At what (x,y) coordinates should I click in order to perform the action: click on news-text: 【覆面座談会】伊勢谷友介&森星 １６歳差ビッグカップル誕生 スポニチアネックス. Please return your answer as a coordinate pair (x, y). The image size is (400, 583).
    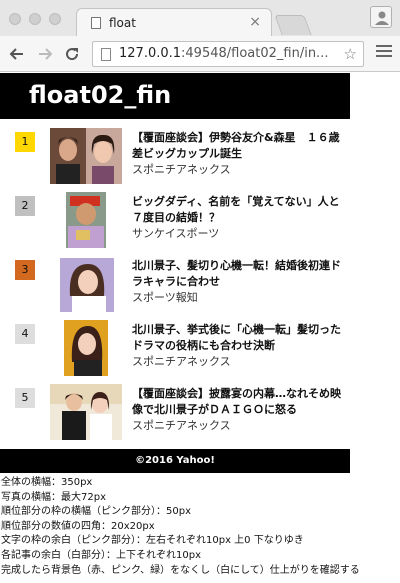
    Looking at the image, I should click on (237, 154).